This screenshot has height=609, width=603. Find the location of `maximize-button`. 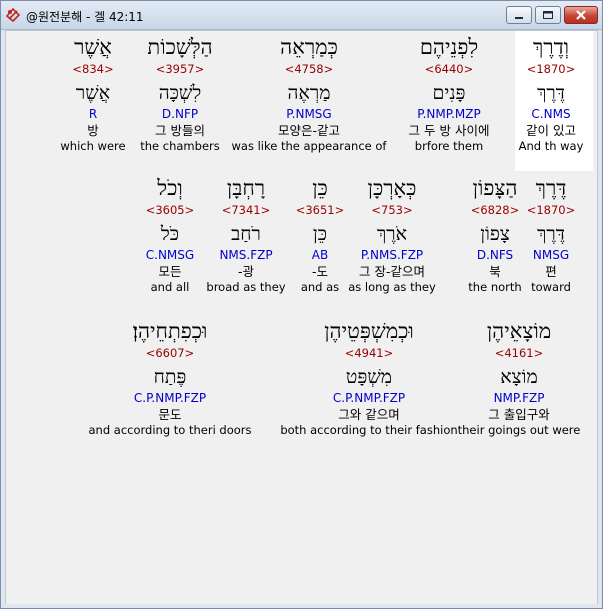

maximize-button is located at coordinates (548, 15).